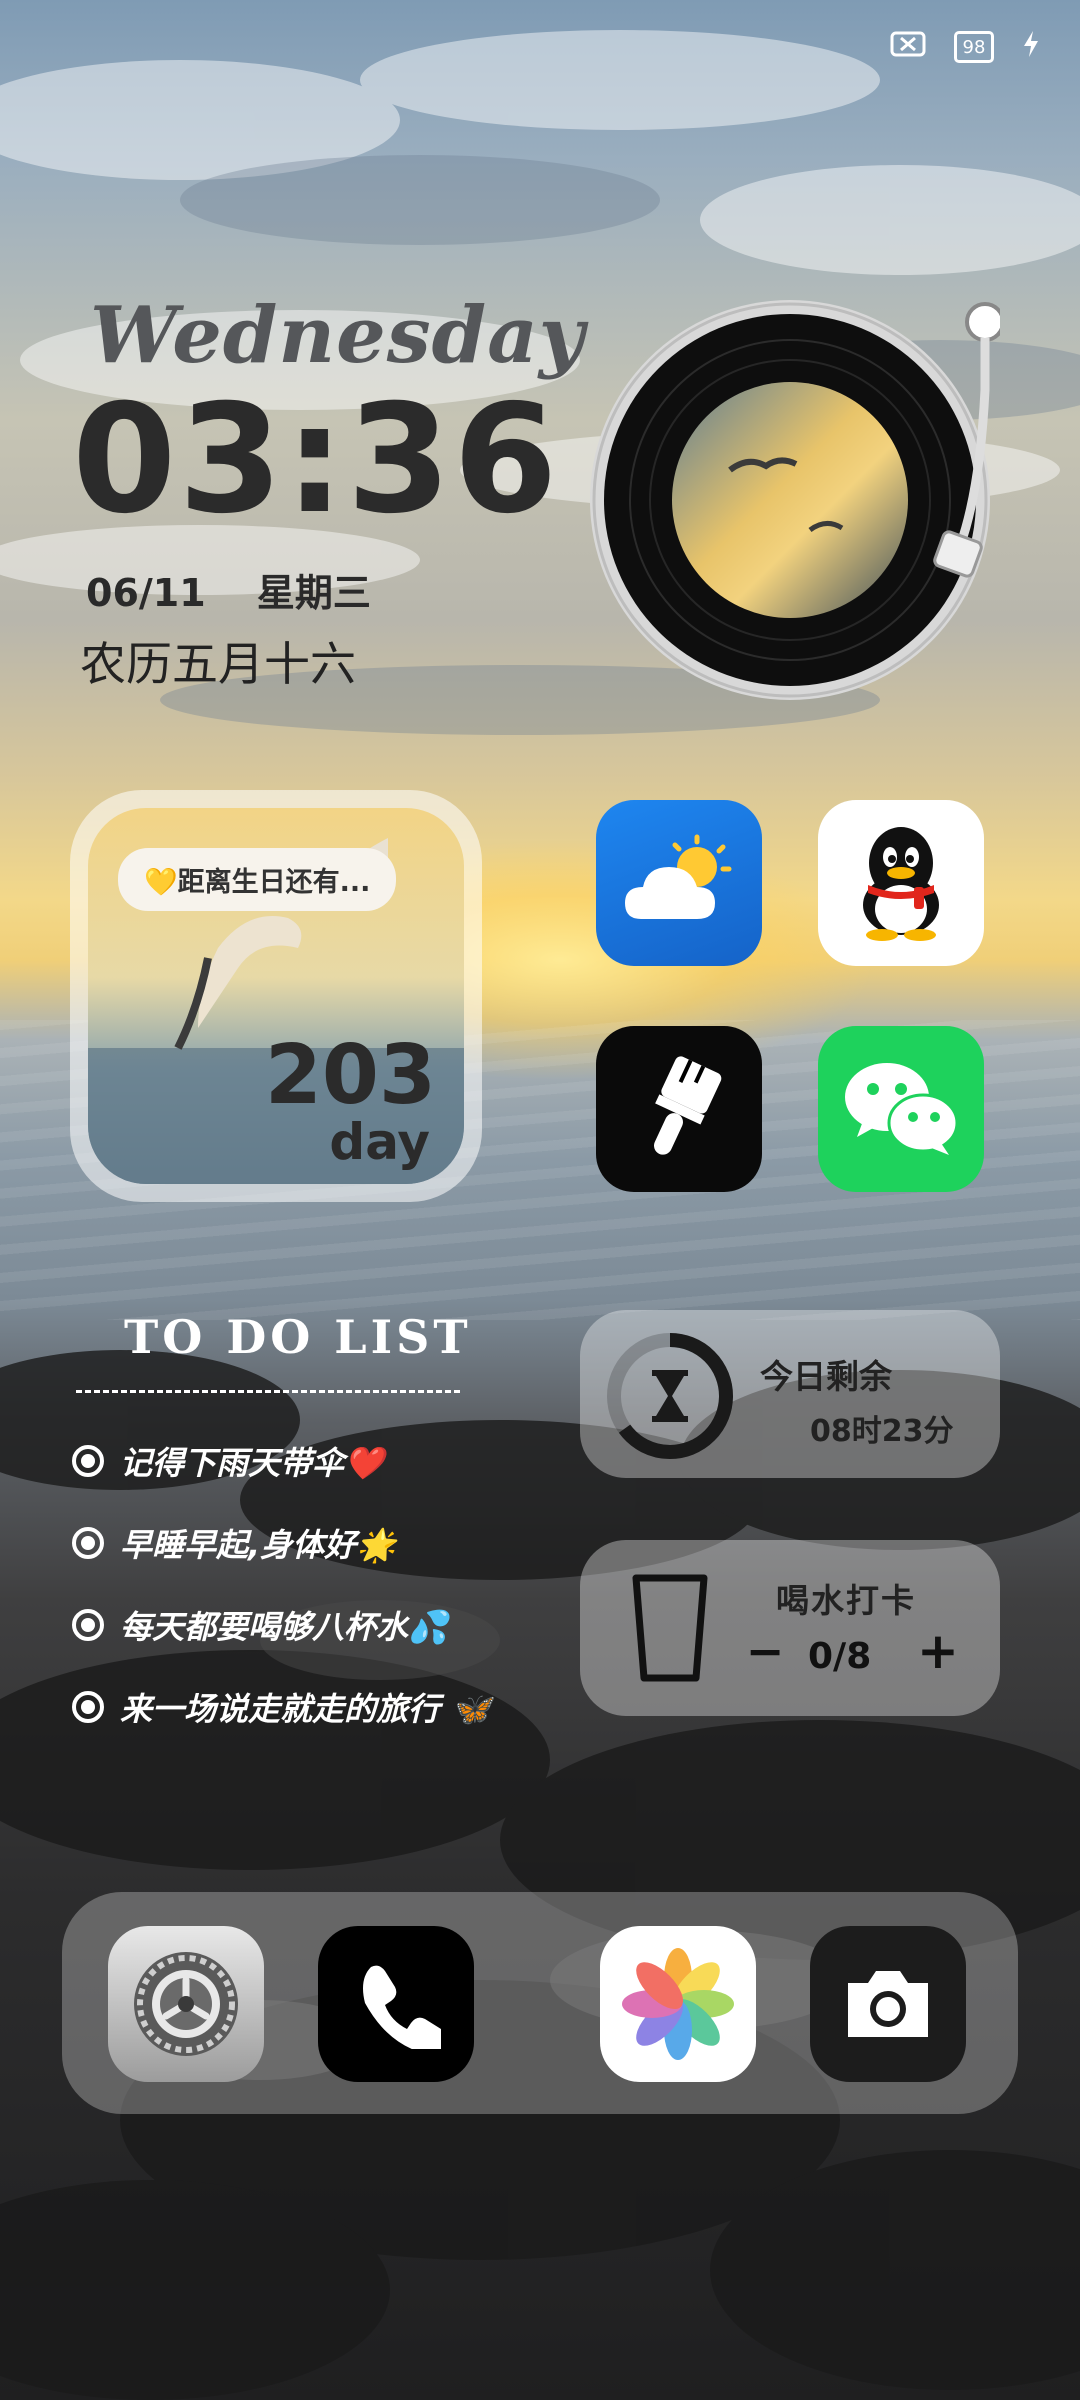  Describe the element at coordinates (688, 1105) in the screenshot. I see `paintbrush-icon` at that location.